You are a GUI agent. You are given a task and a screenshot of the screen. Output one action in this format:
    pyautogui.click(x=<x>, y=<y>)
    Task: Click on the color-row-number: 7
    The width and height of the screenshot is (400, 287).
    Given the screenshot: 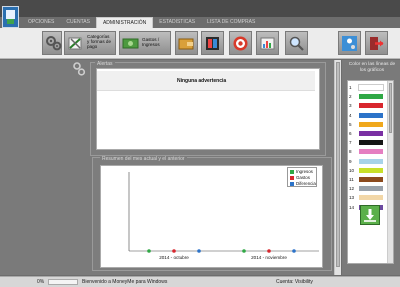 What is the action you would take?
    pyautogui.click(x=350, y=143)
    